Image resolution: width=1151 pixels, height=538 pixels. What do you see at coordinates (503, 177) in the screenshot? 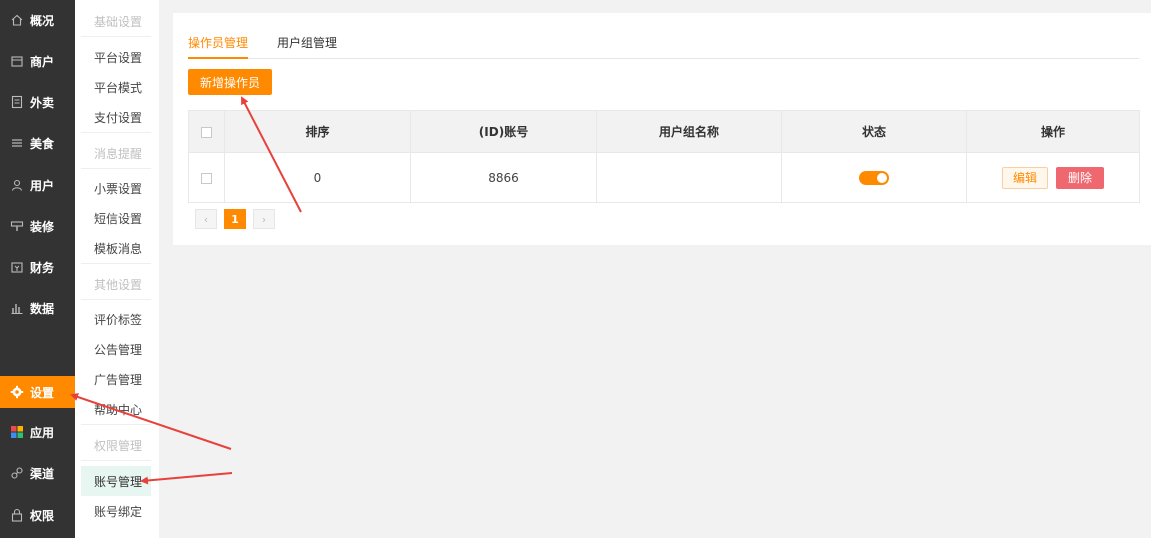
I see `cell-account: 8866` at bounding box center [503, 177].